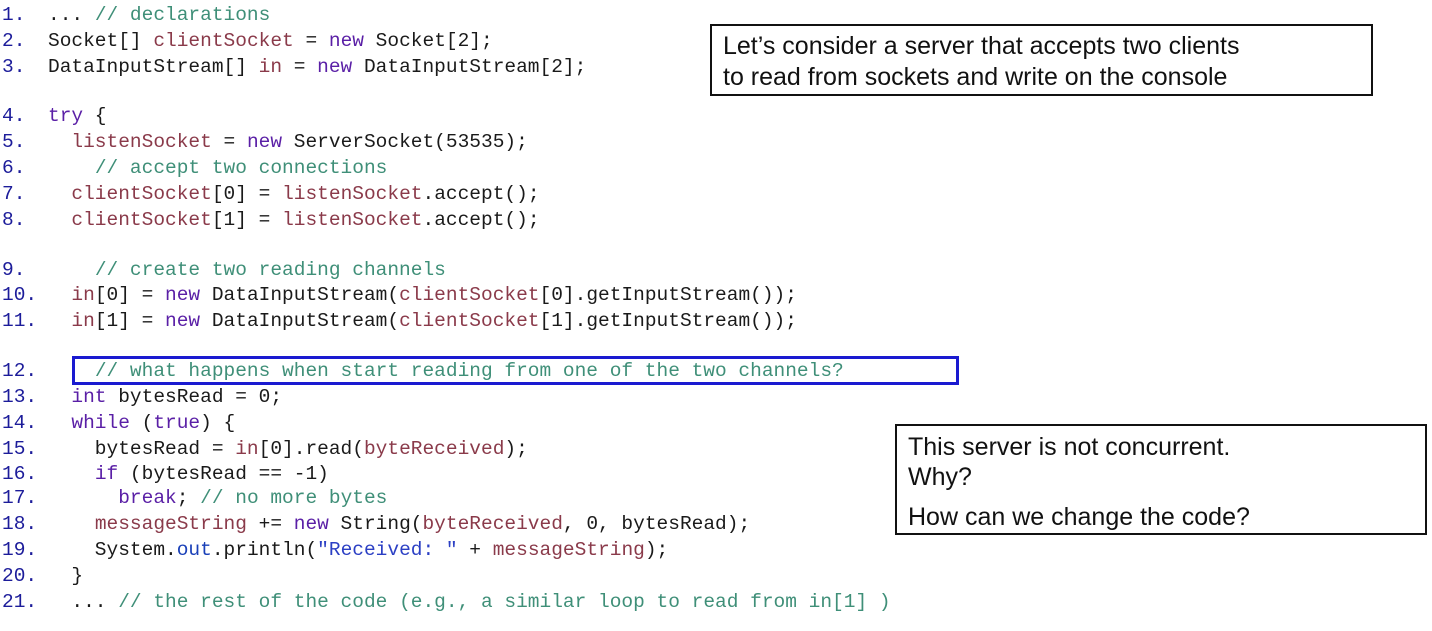 Image resolution: width=1432 pixels, height=631 pixels. Describe the element at coordinates (20, 295) in the screenshot. I see `line-number: 10.` at that location.